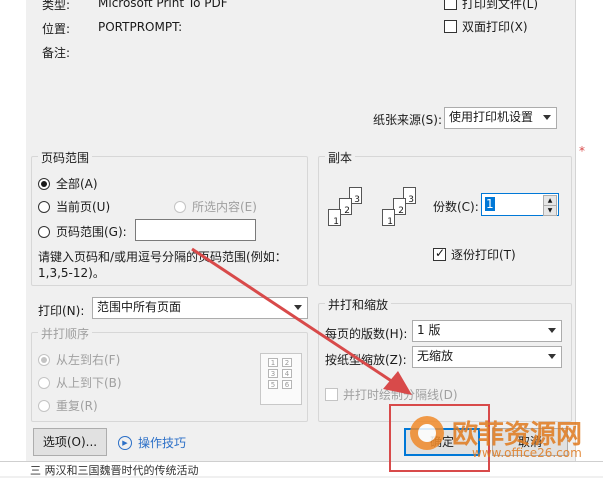  I want to click on annotation-arrow, so click(301, 321).